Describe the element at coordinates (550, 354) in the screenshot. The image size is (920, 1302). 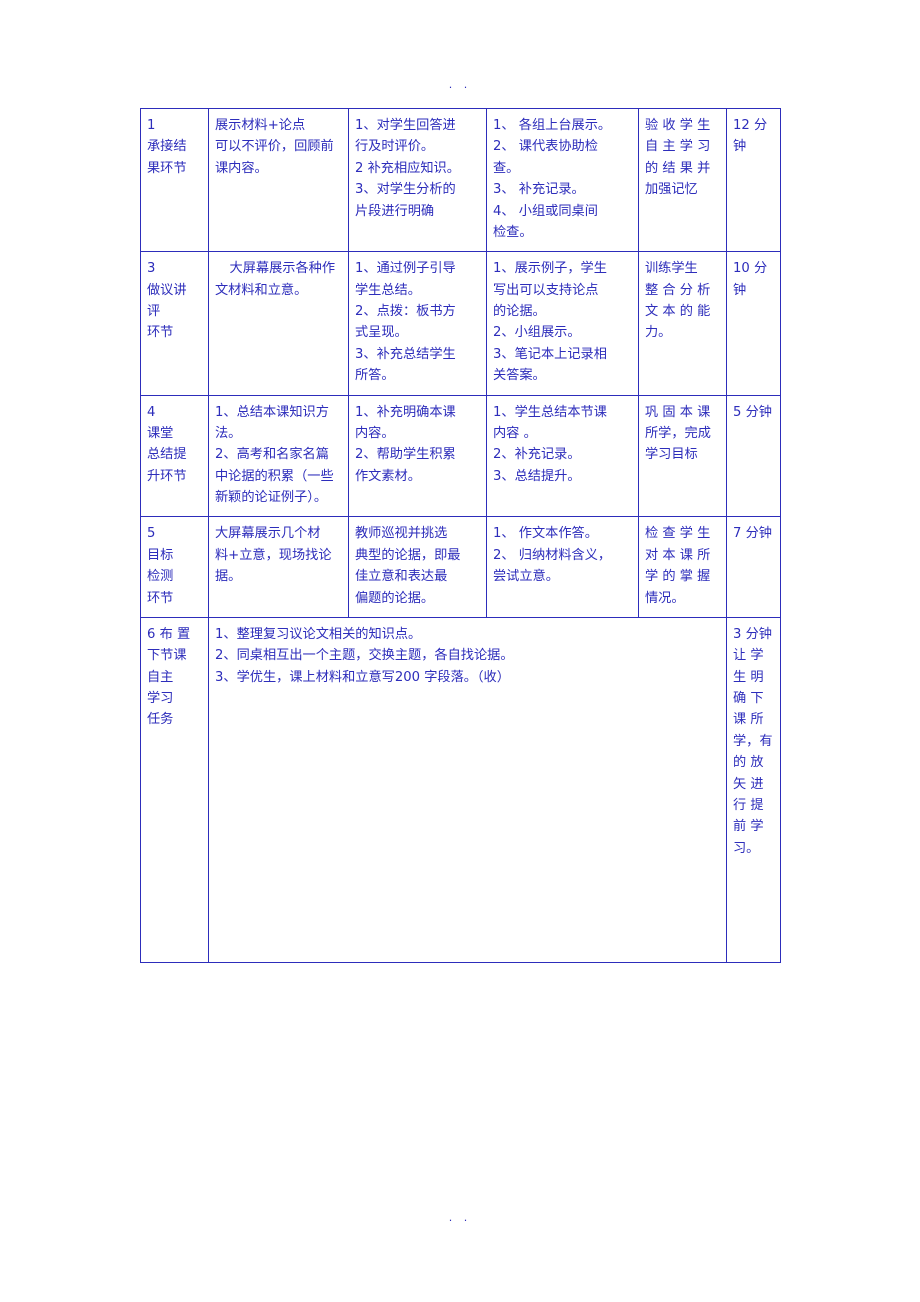
I see `text-line: 3、笔记本上记录相` at that location.